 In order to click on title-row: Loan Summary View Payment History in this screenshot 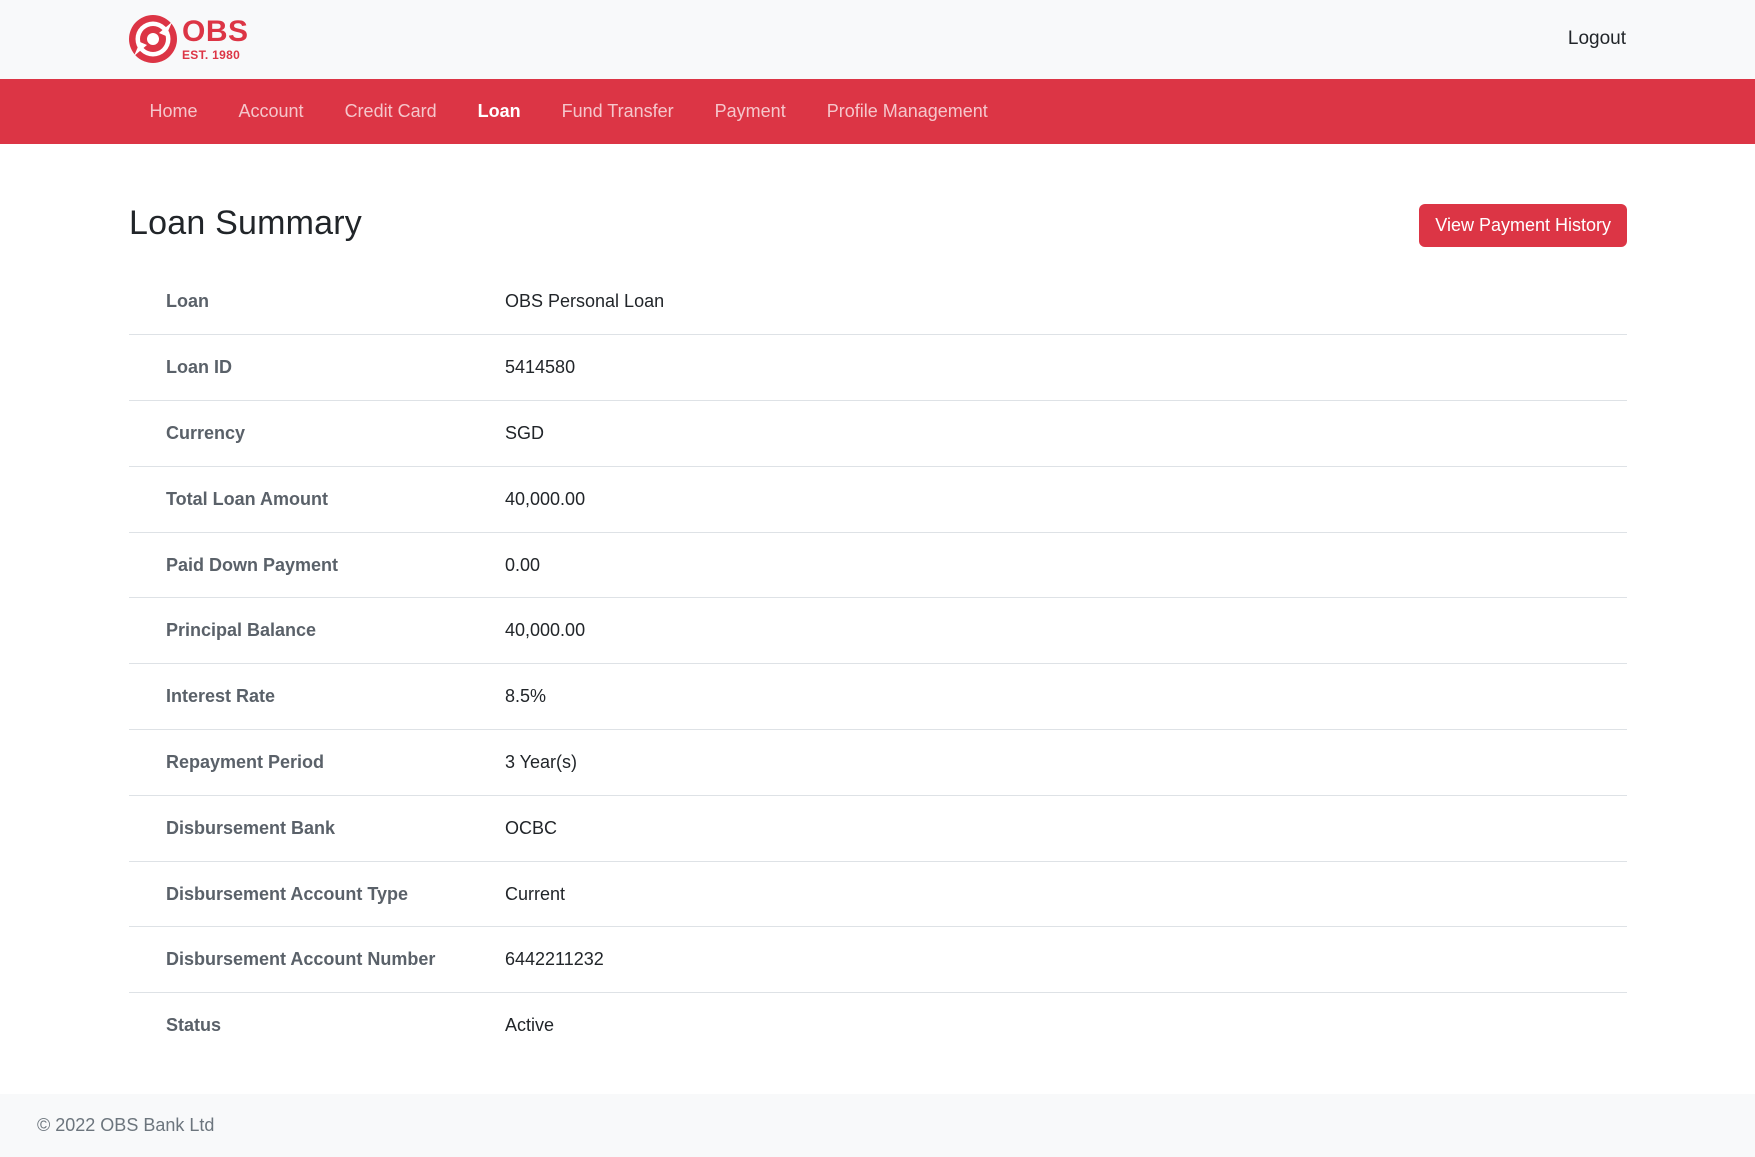, I will do `click(878, 224)`.